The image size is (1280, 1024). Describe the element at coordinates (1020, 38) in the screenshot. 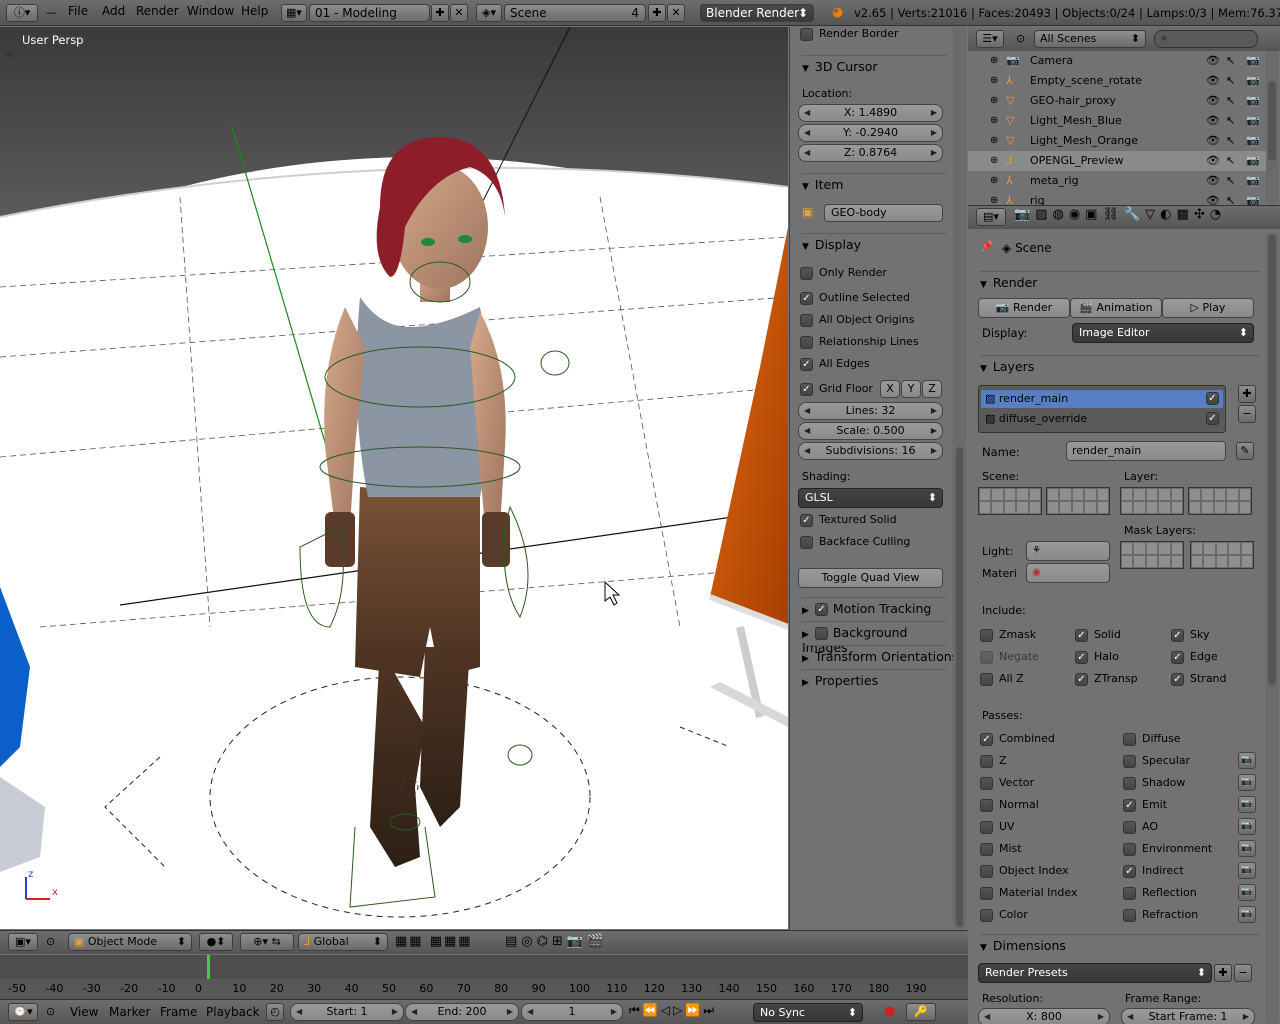

I see `outliner-view-toggle-icon: ⊙` at that location.